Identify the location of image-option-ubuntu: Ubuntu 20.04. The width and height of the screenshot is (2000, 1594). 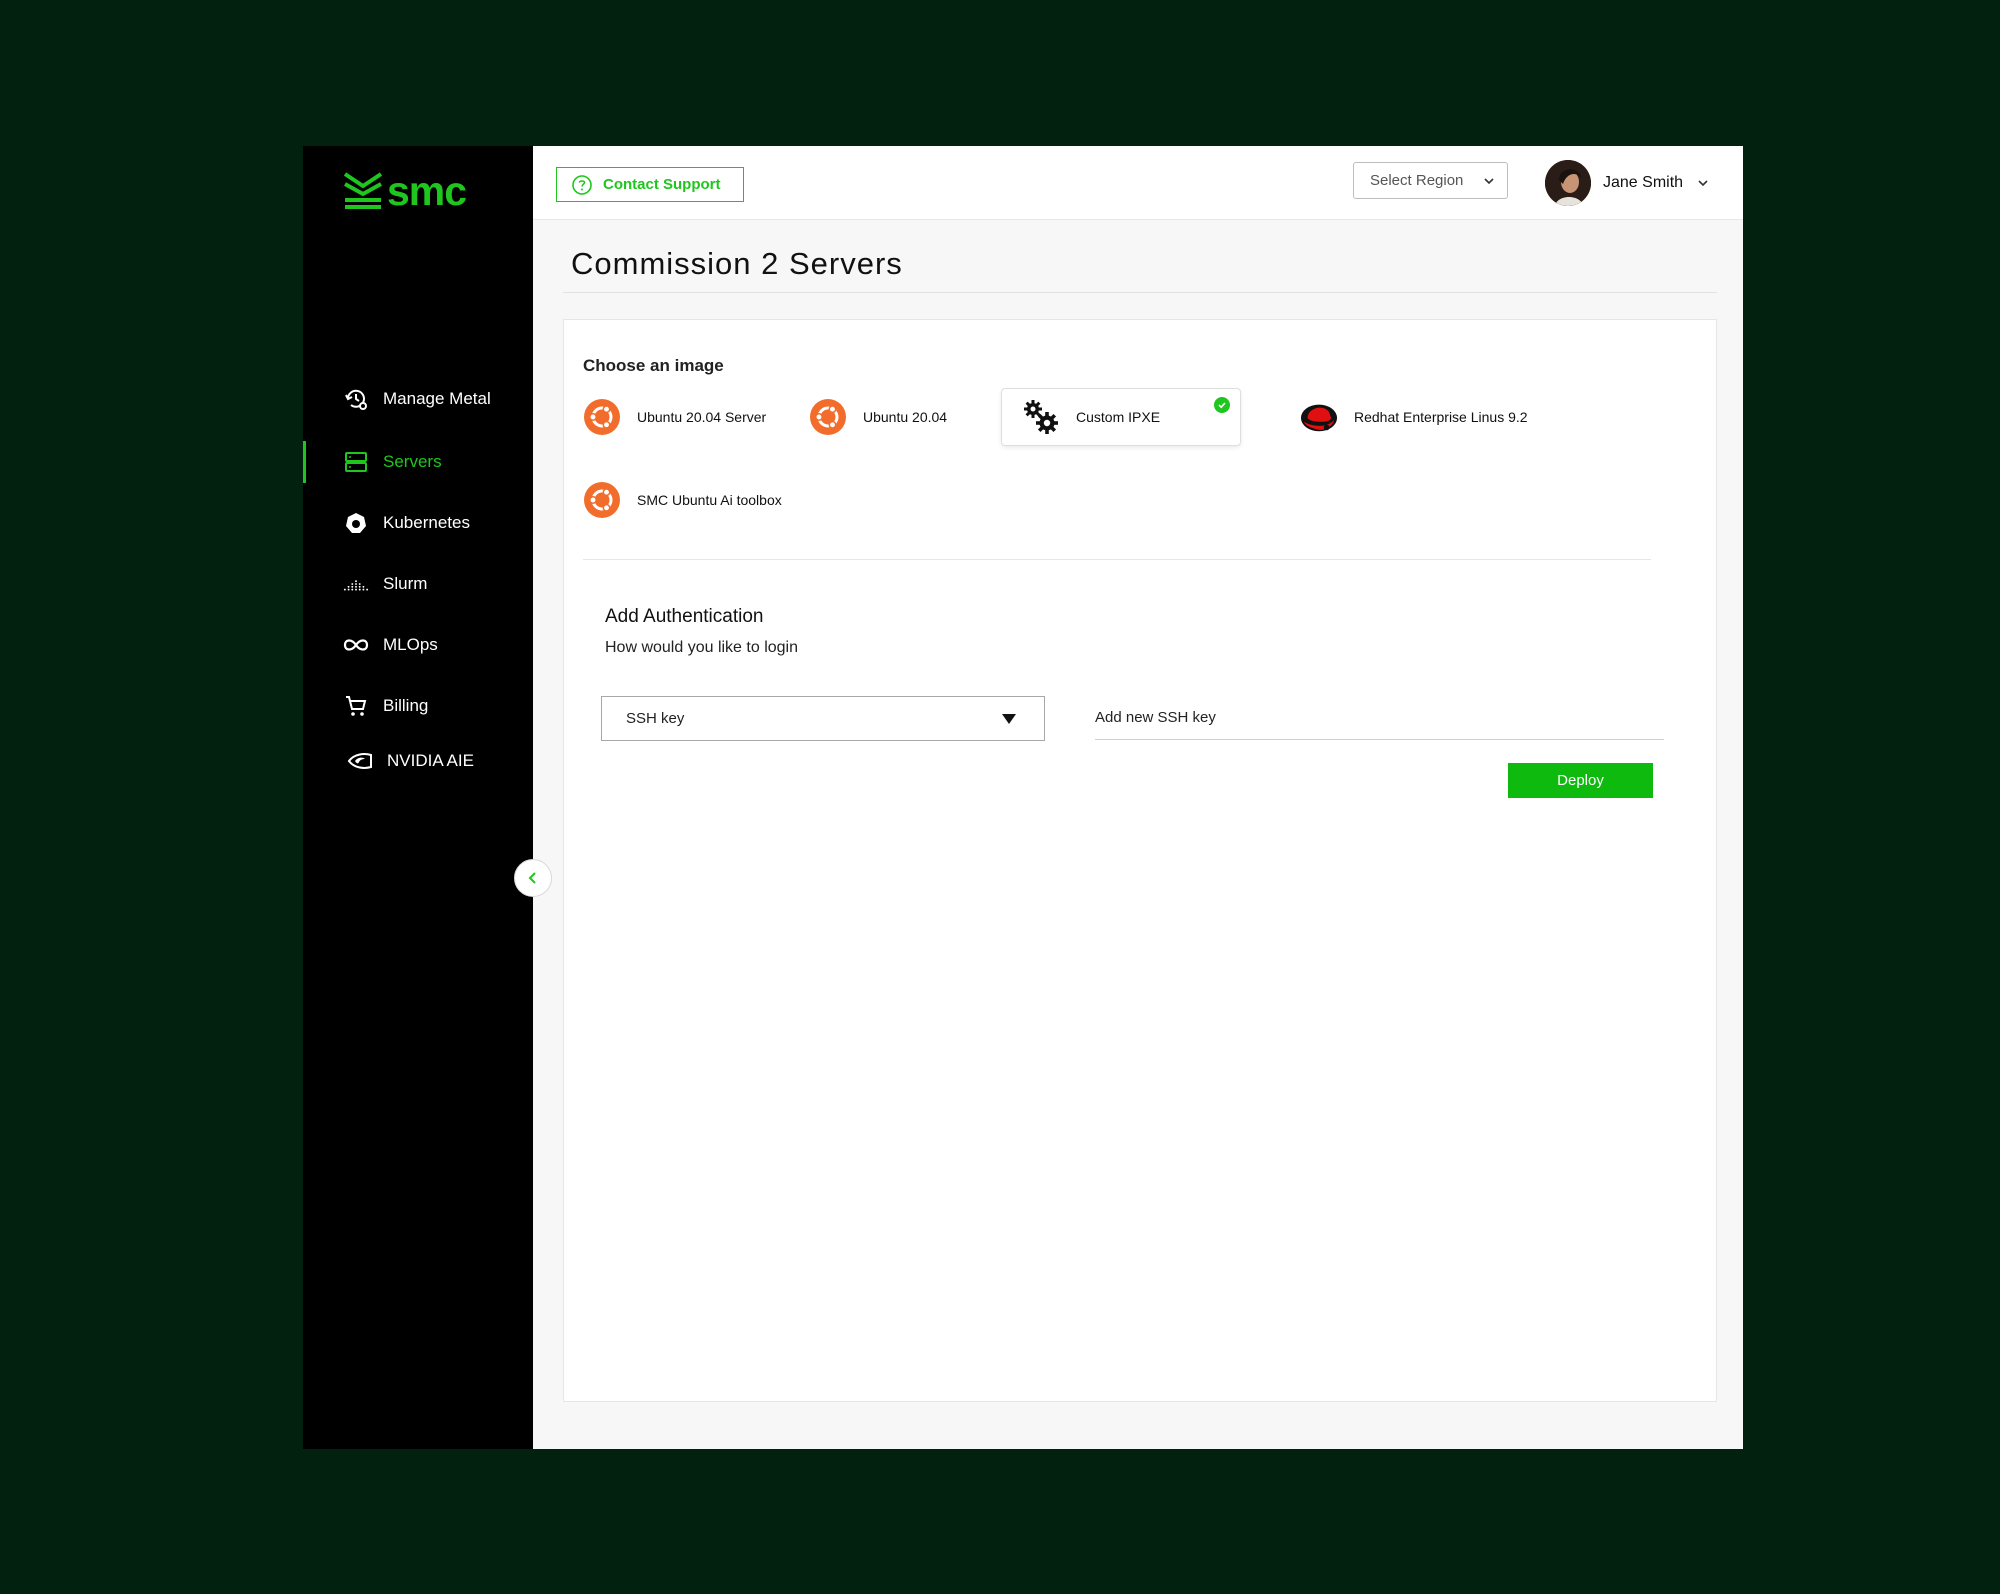
(878, 417).